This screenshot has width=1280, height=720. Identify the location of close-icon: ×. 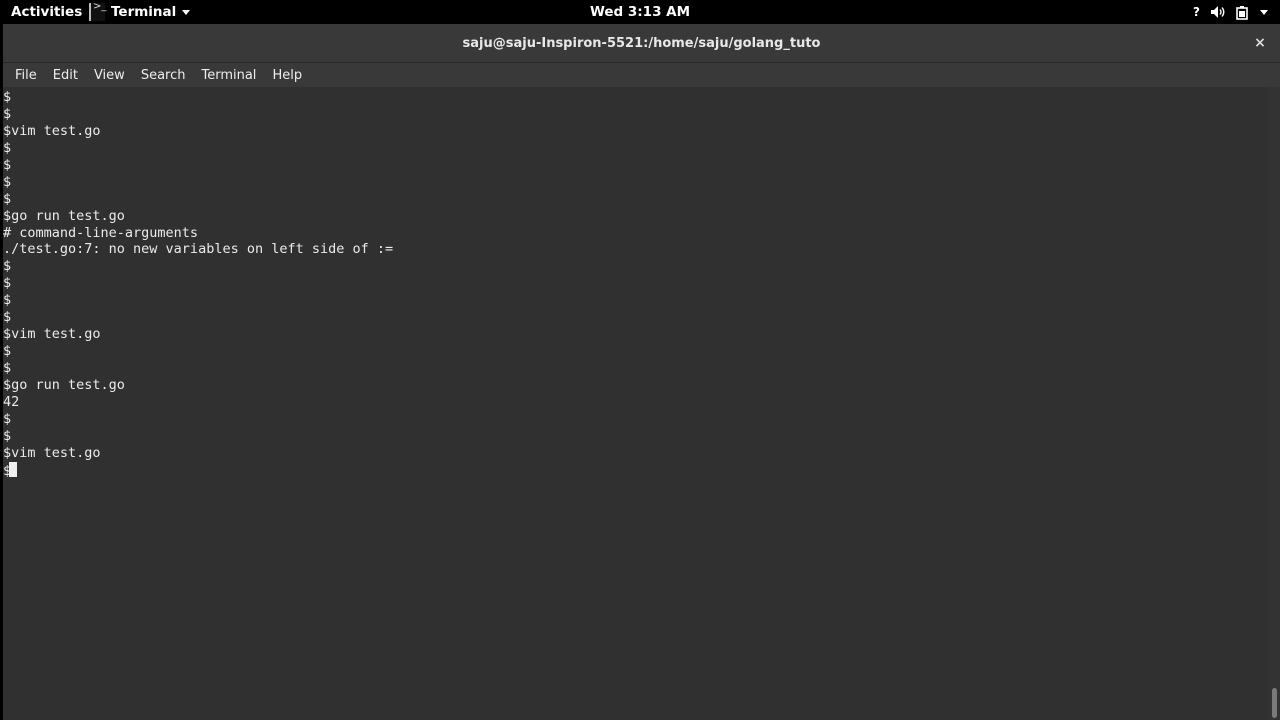
(1260, 43).